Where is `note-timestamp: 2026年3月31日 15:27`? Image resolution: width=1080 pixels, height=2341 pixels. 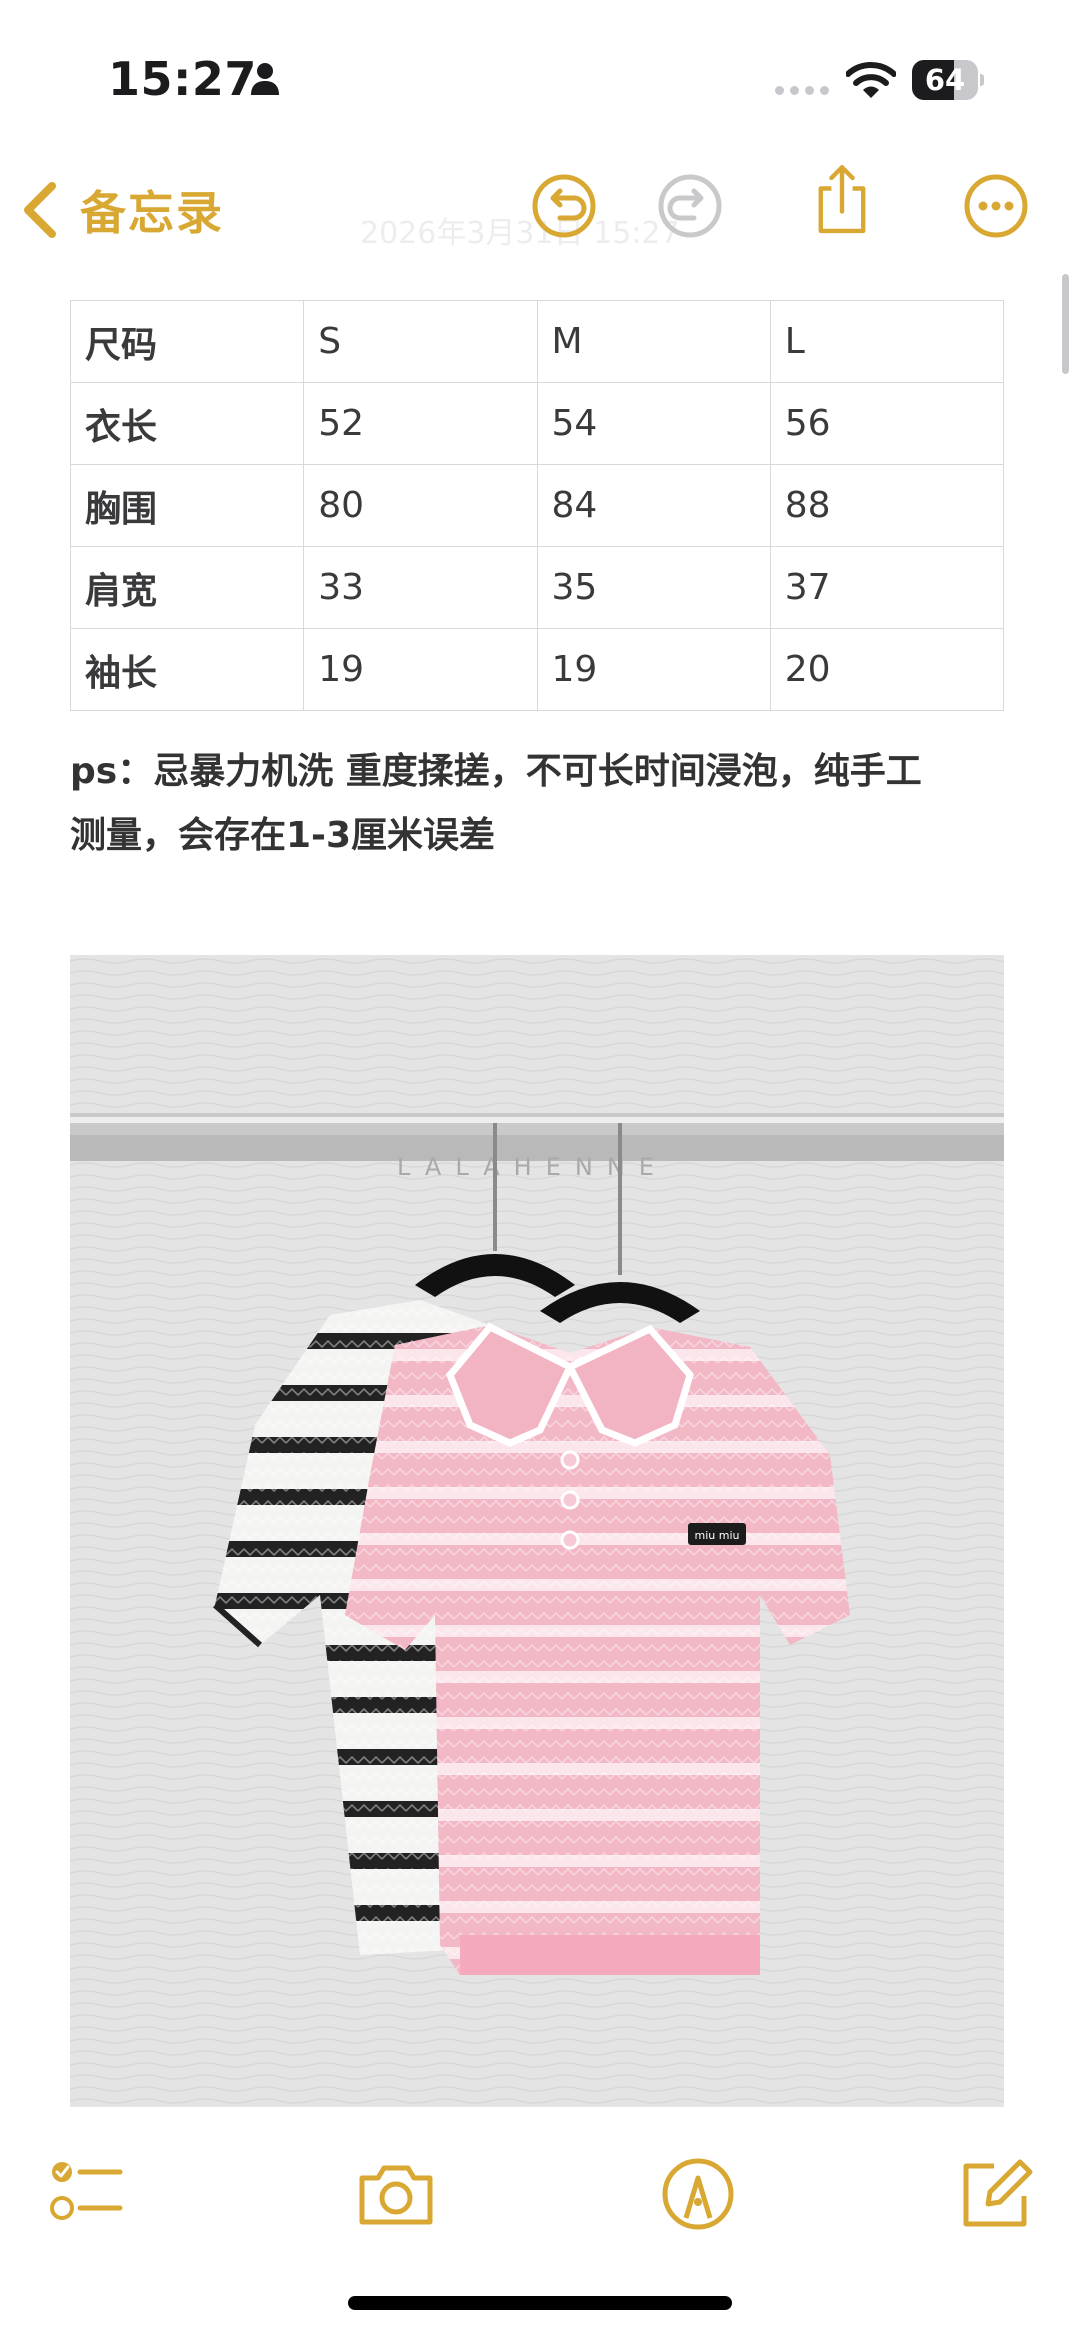
note-timestamp: 2026年3月31日 15:27 is located at coordinates (520, 233).